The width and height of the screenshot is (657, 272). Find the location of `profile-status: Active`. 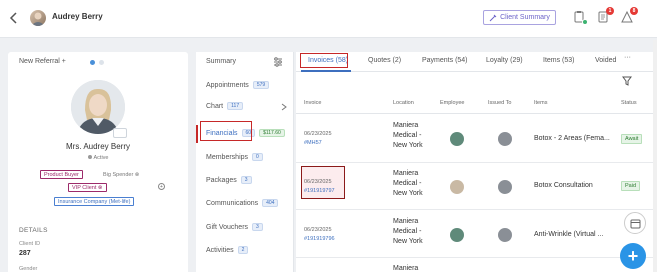

profile-status: Active is located at coordinates (98, 158).